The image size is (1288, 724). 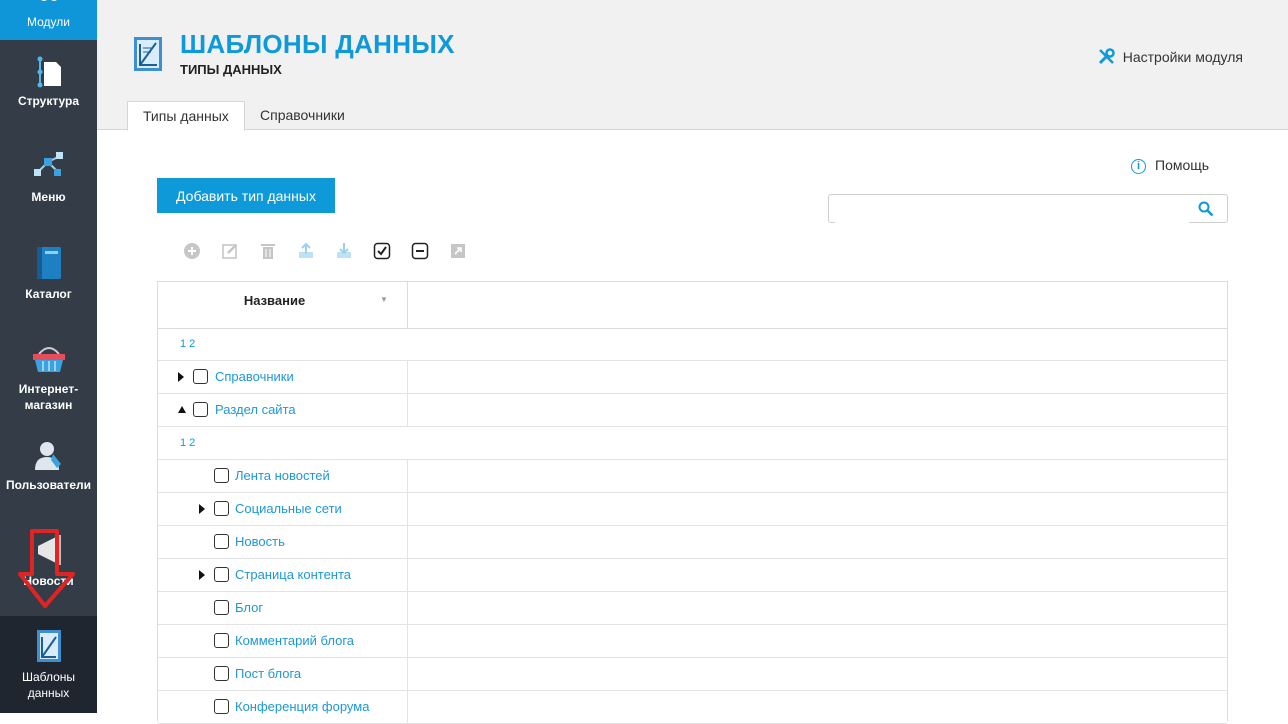 I want to click on add-icon, so click(x=192, y=251).